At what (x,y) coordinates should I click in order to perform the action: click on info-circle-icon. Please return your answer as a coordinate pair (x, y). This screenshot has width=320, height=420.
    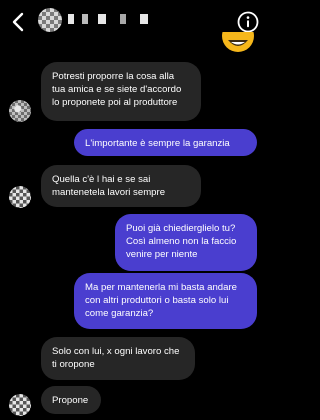
    Looking at the image, I should click on (248, 22).